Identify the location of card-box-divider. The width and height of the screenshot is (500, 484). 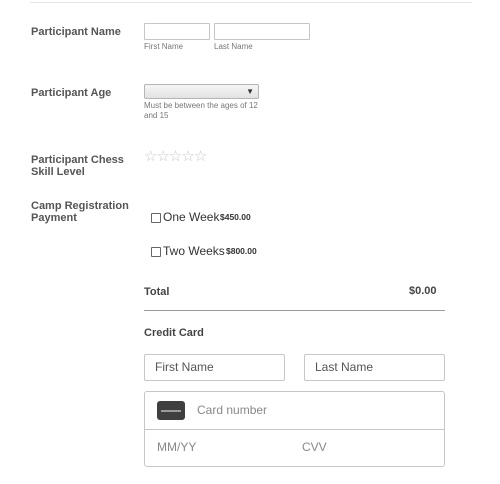
(294, 429).